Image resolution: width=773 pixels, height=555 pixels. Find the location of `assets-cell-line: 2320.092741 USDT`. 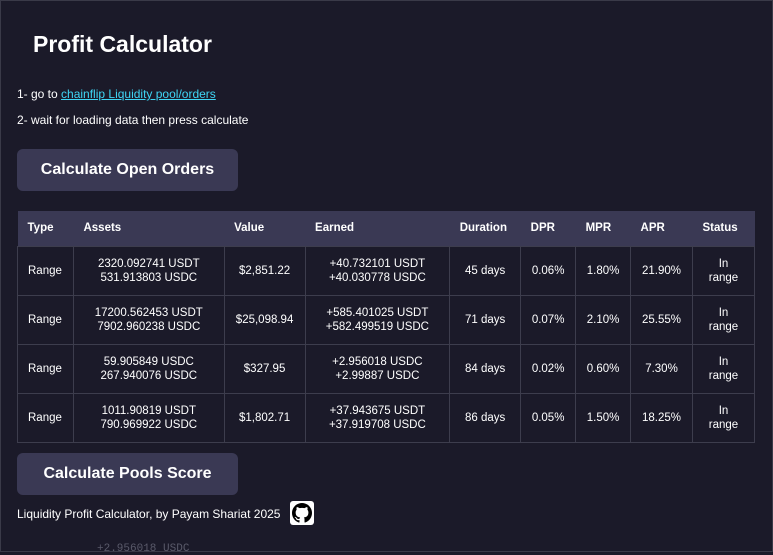

assets-cell-line: 2320.092741 USDT is located at coordinates (148, 263).